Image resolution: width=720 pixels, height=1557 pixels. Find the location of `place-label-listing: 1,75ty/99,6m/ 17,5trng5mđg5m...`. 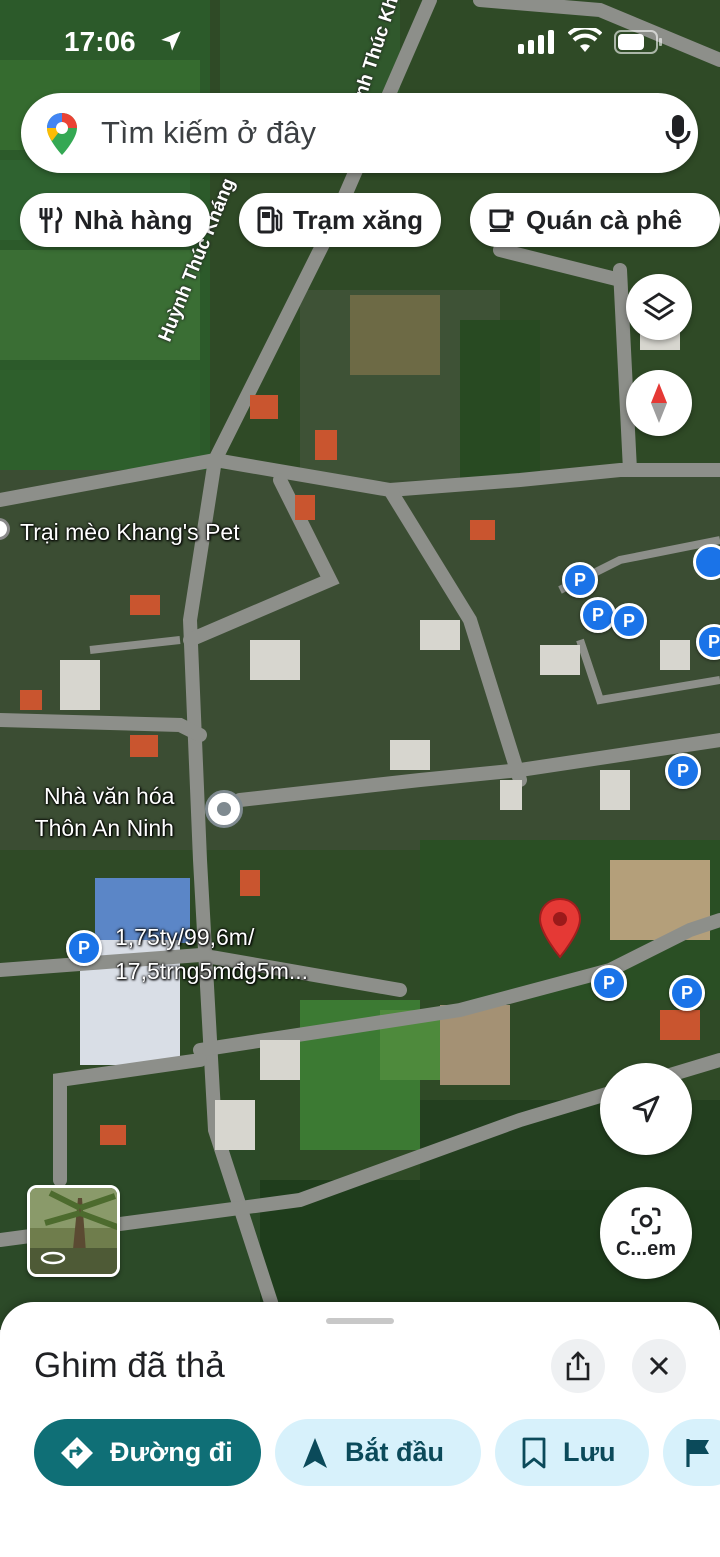

place-label-listing: 1,75ty/99,6m/ 17,5trng5mđg5m... is located at coordinates (211, 954).